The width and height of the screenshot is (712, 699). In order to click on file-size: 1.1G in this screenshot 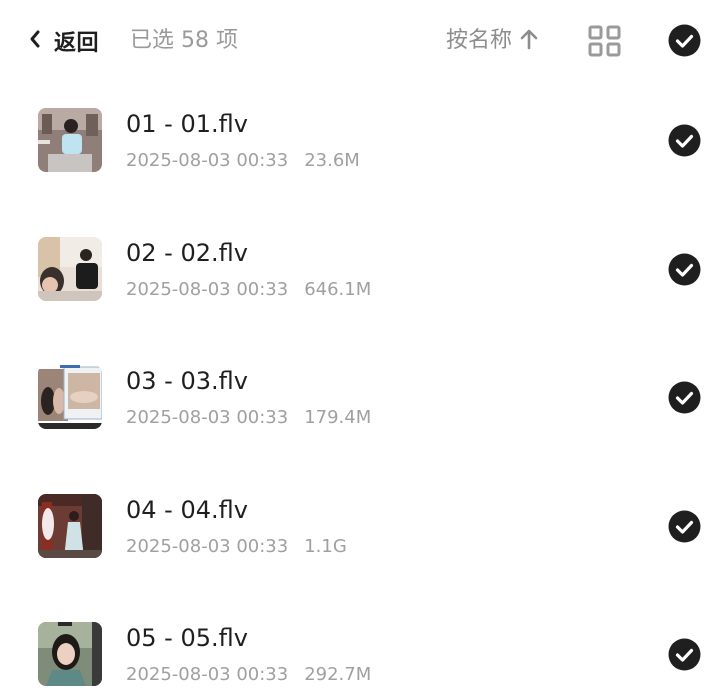, I will do `click(325, 546)`.